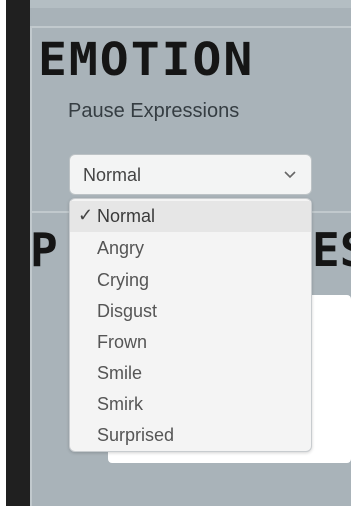 This screenshot has width=351, height=517. Describe the element at coordinates (190, 174) in the screenshot. I see `expression-select: Normal` at that location.